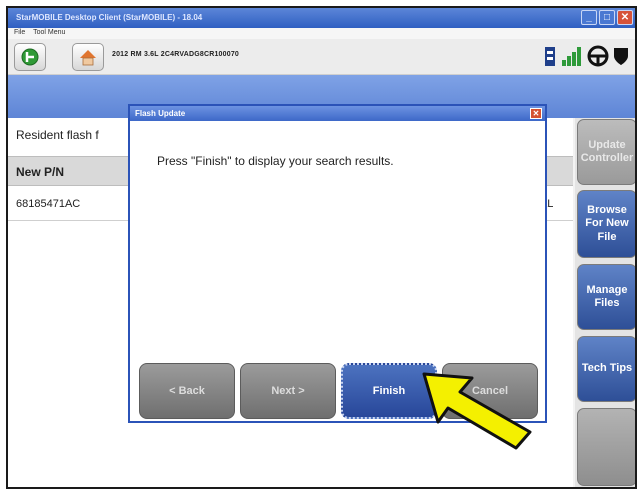 The image size is (643, 495). Describe the element at coordinates (606, 152) in the screenshot. I see `update-controller-button: Update Controller` at that location.